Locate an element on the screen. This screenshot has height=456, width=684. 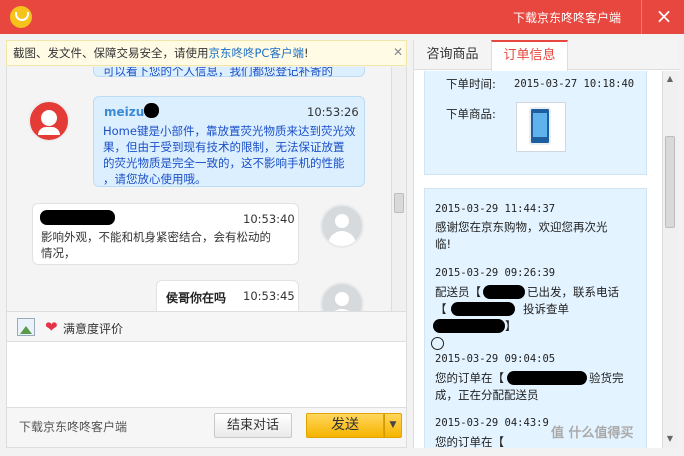
redacted-name is located at coordinates (77, 217).